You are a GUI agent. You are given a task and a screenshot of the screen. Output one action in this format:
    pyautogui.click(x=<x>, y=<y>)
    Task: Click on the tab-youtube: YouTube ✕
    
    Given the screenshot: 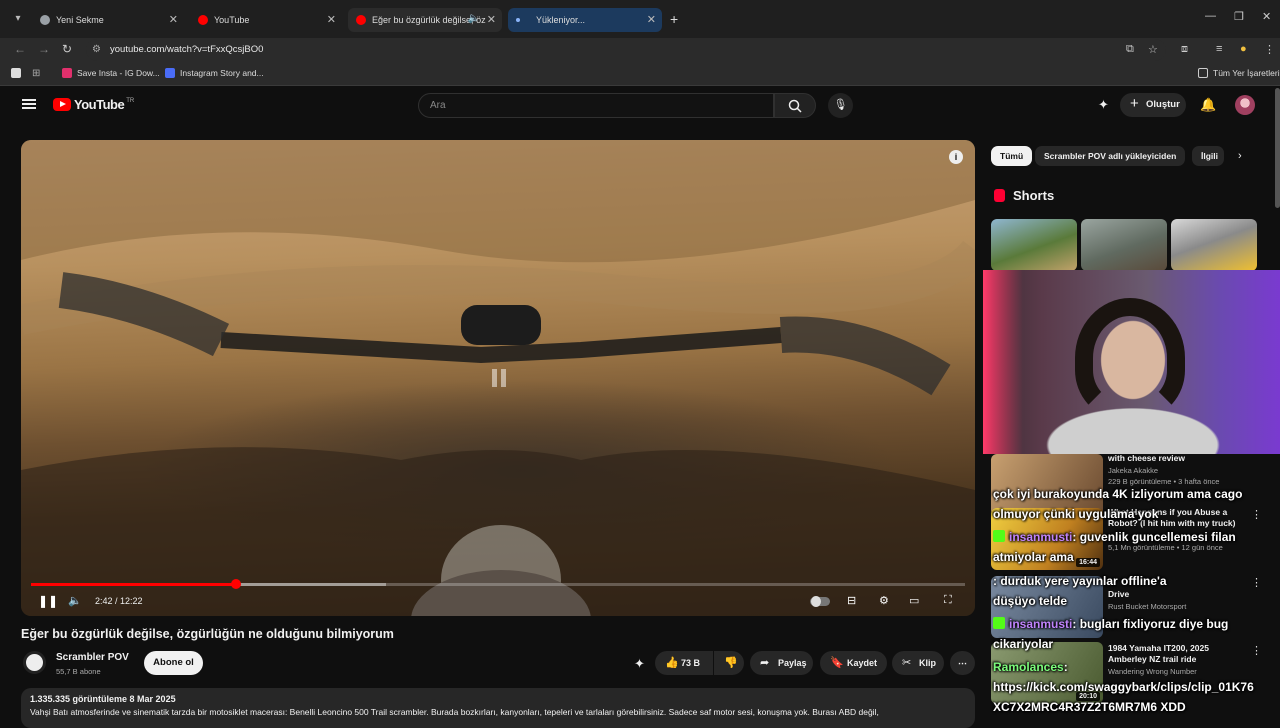 What is the action you would take?
    pyautogui.click(x=266, y=20)
    